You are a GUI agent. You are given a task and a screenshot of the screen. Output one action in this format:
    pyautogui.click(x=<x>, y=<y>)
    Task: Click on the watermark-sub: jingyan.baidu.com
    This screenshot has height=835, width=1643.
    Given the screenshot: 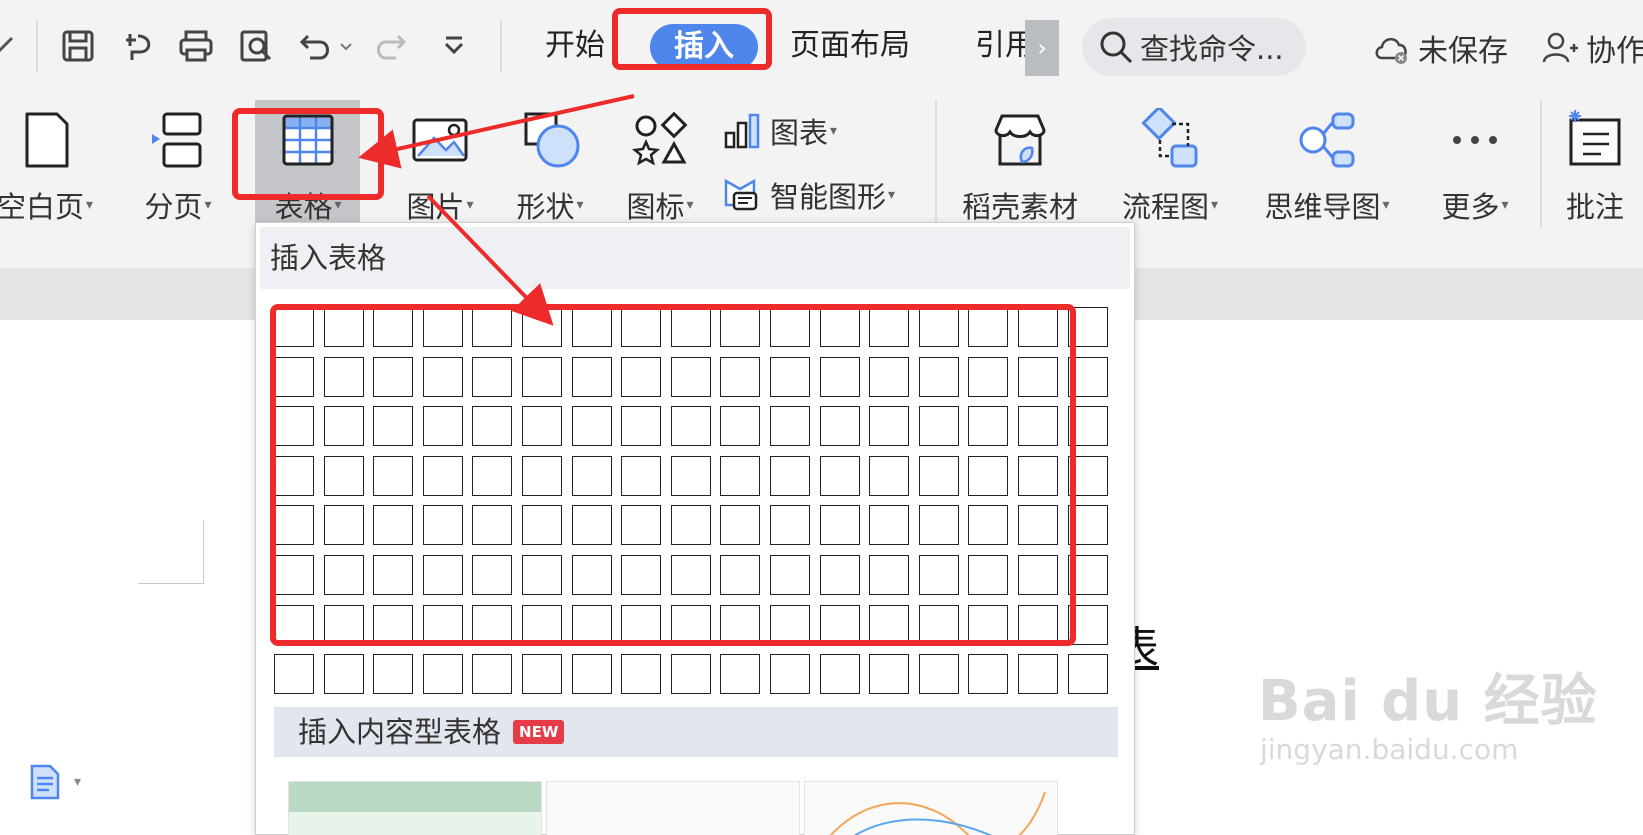 What is the action you would take?
    pyautogui.click(x=1389, y=749)
    